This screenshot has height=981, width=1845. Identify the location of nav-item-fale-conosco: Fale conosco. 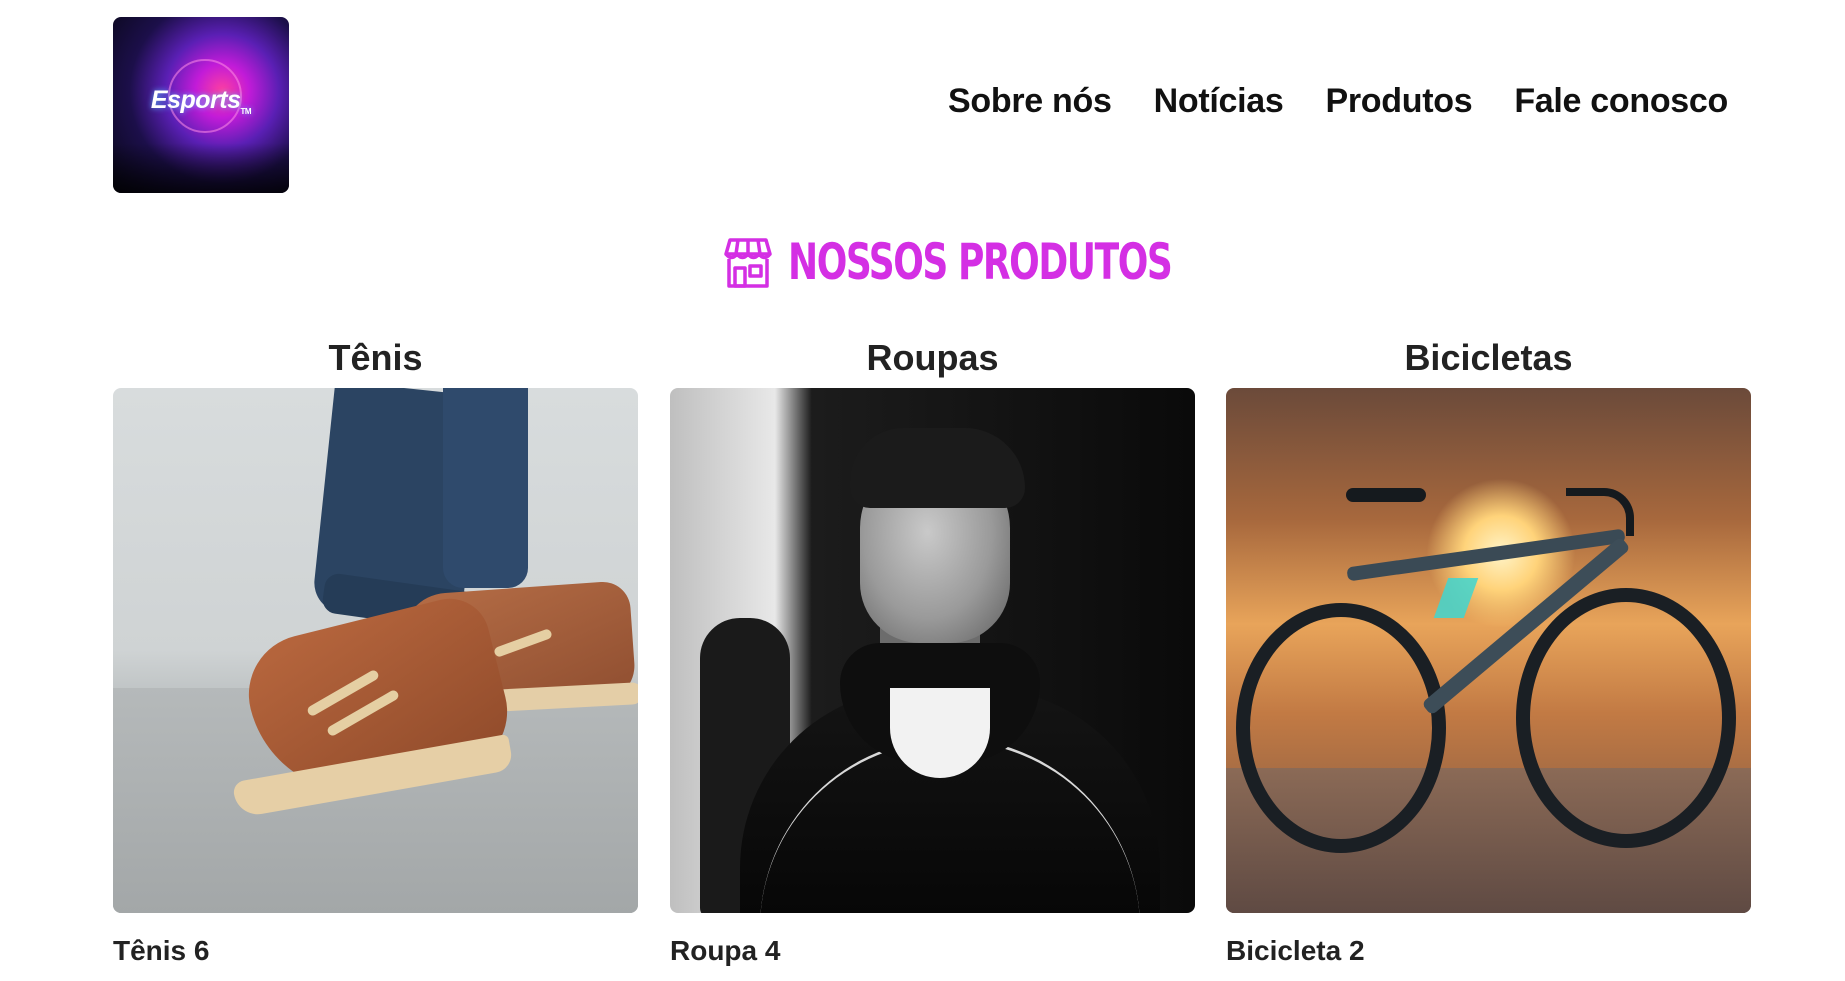
(1621, 101).